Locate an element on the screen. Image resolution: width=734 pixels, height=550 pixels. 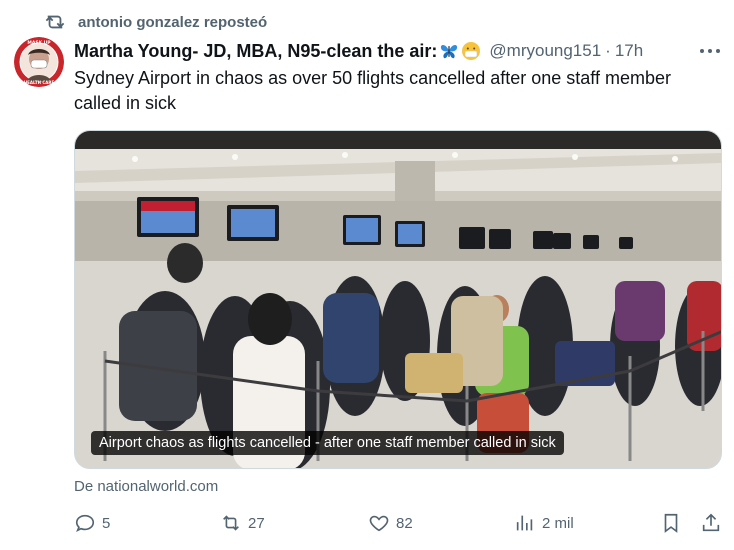
post-time: 17h is located at coordinates (629, 51).